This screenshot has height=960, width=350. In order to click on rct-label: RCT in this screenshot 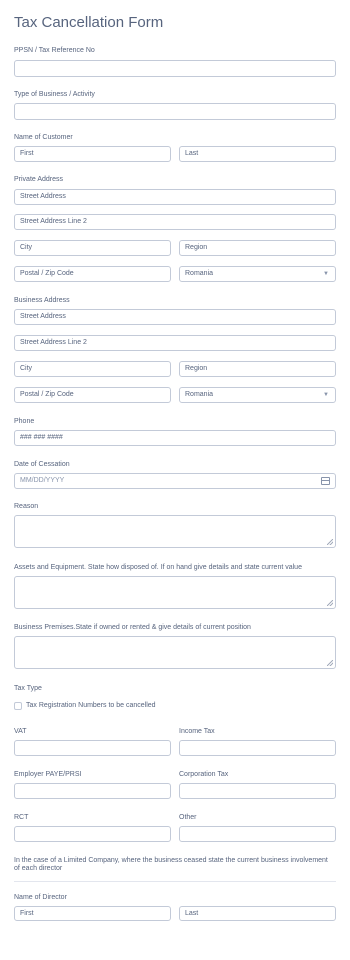, I will do `click(21, 817)`.